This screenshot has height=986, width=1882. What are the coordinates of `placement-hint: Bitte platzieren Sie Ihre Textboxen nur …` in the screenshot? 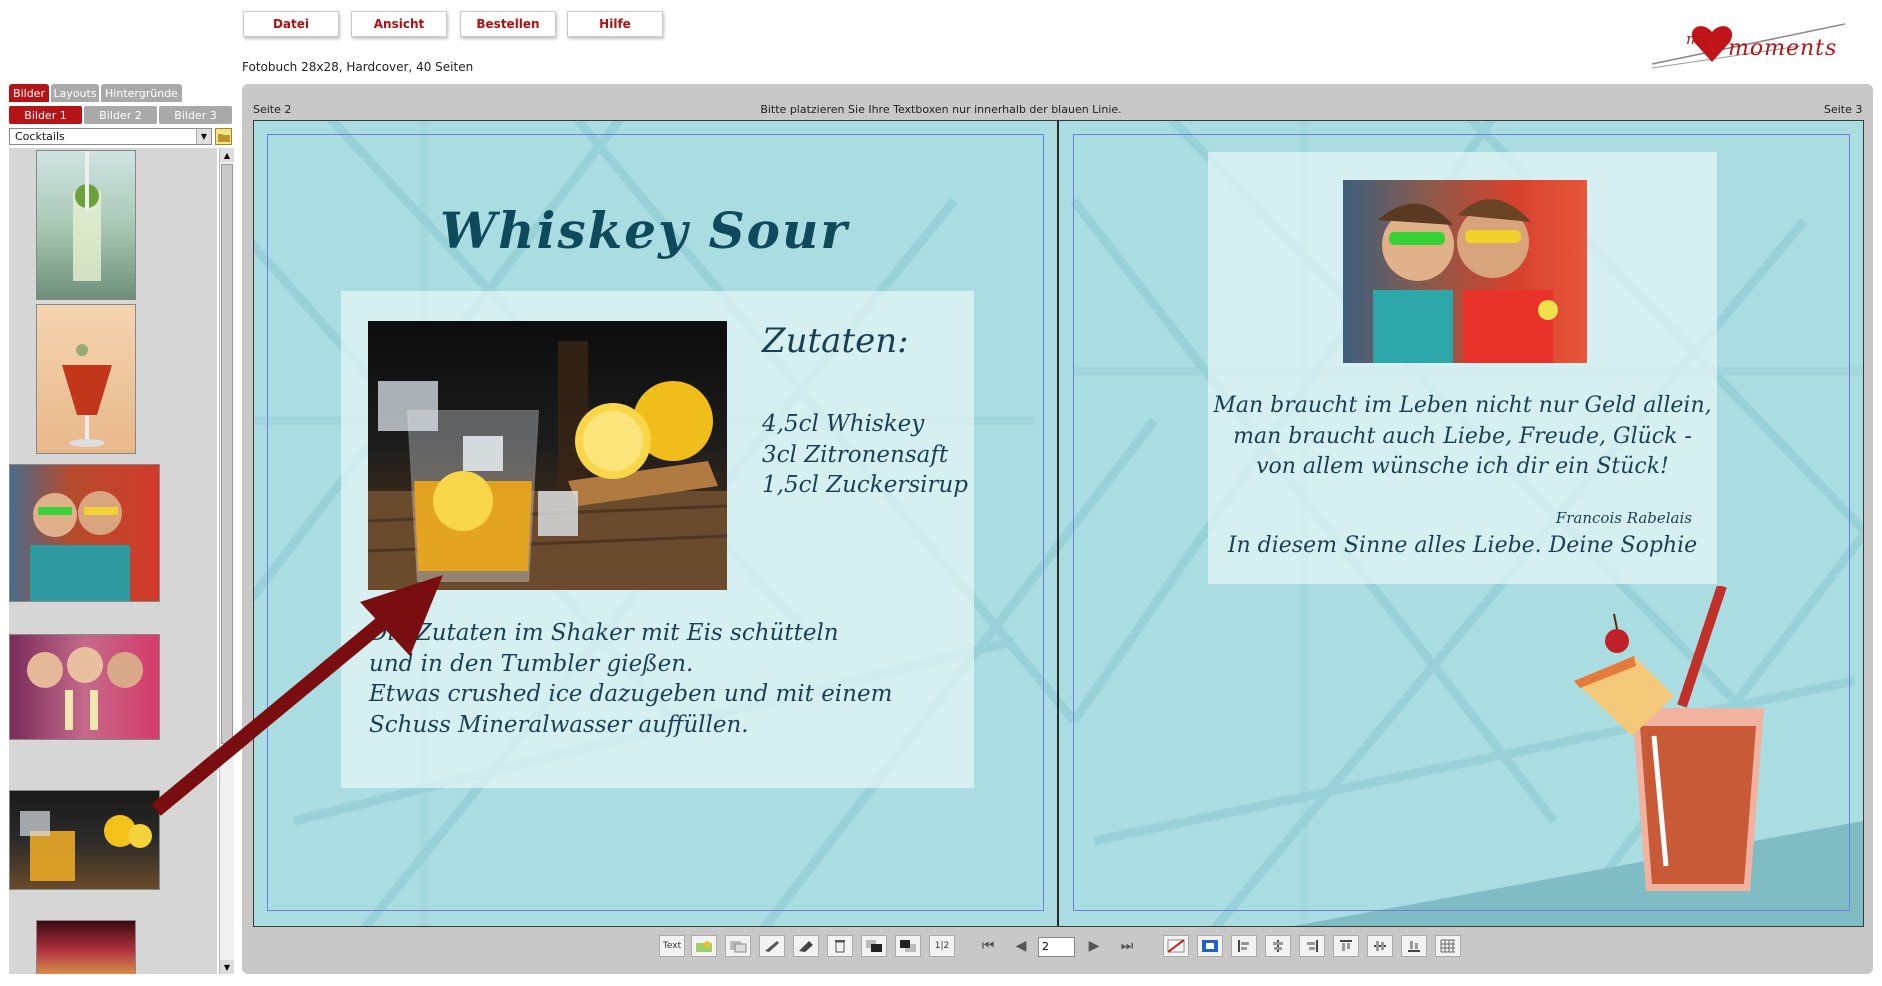 It's located at (941, 109).